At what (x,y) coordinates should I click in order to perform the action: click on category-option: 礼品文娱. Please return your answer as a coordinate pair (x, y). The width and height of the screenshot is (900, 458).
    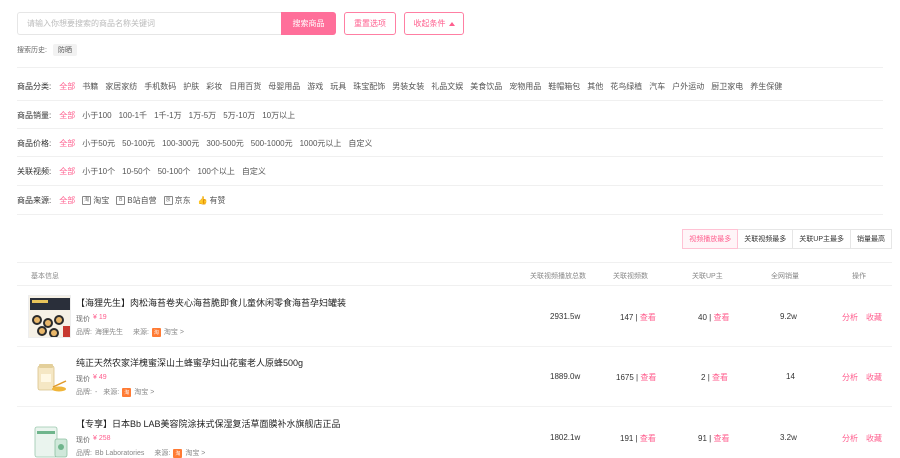
    Looking at the image, I should click on (447, 86).